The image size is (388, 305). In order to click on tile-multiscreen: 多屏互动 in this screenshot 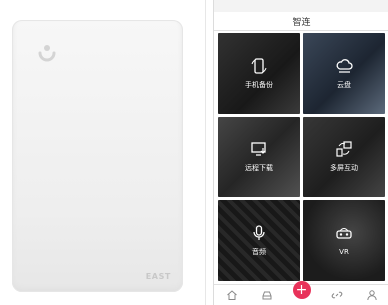, I will do `click(344, 157)`.